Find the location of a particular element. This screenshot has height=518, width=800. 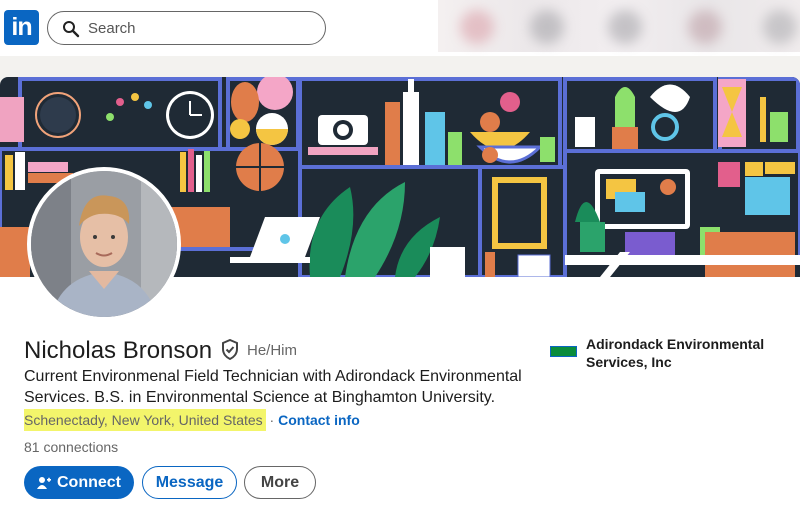

top-navigation: in Search is located at coordinates (400, 28).